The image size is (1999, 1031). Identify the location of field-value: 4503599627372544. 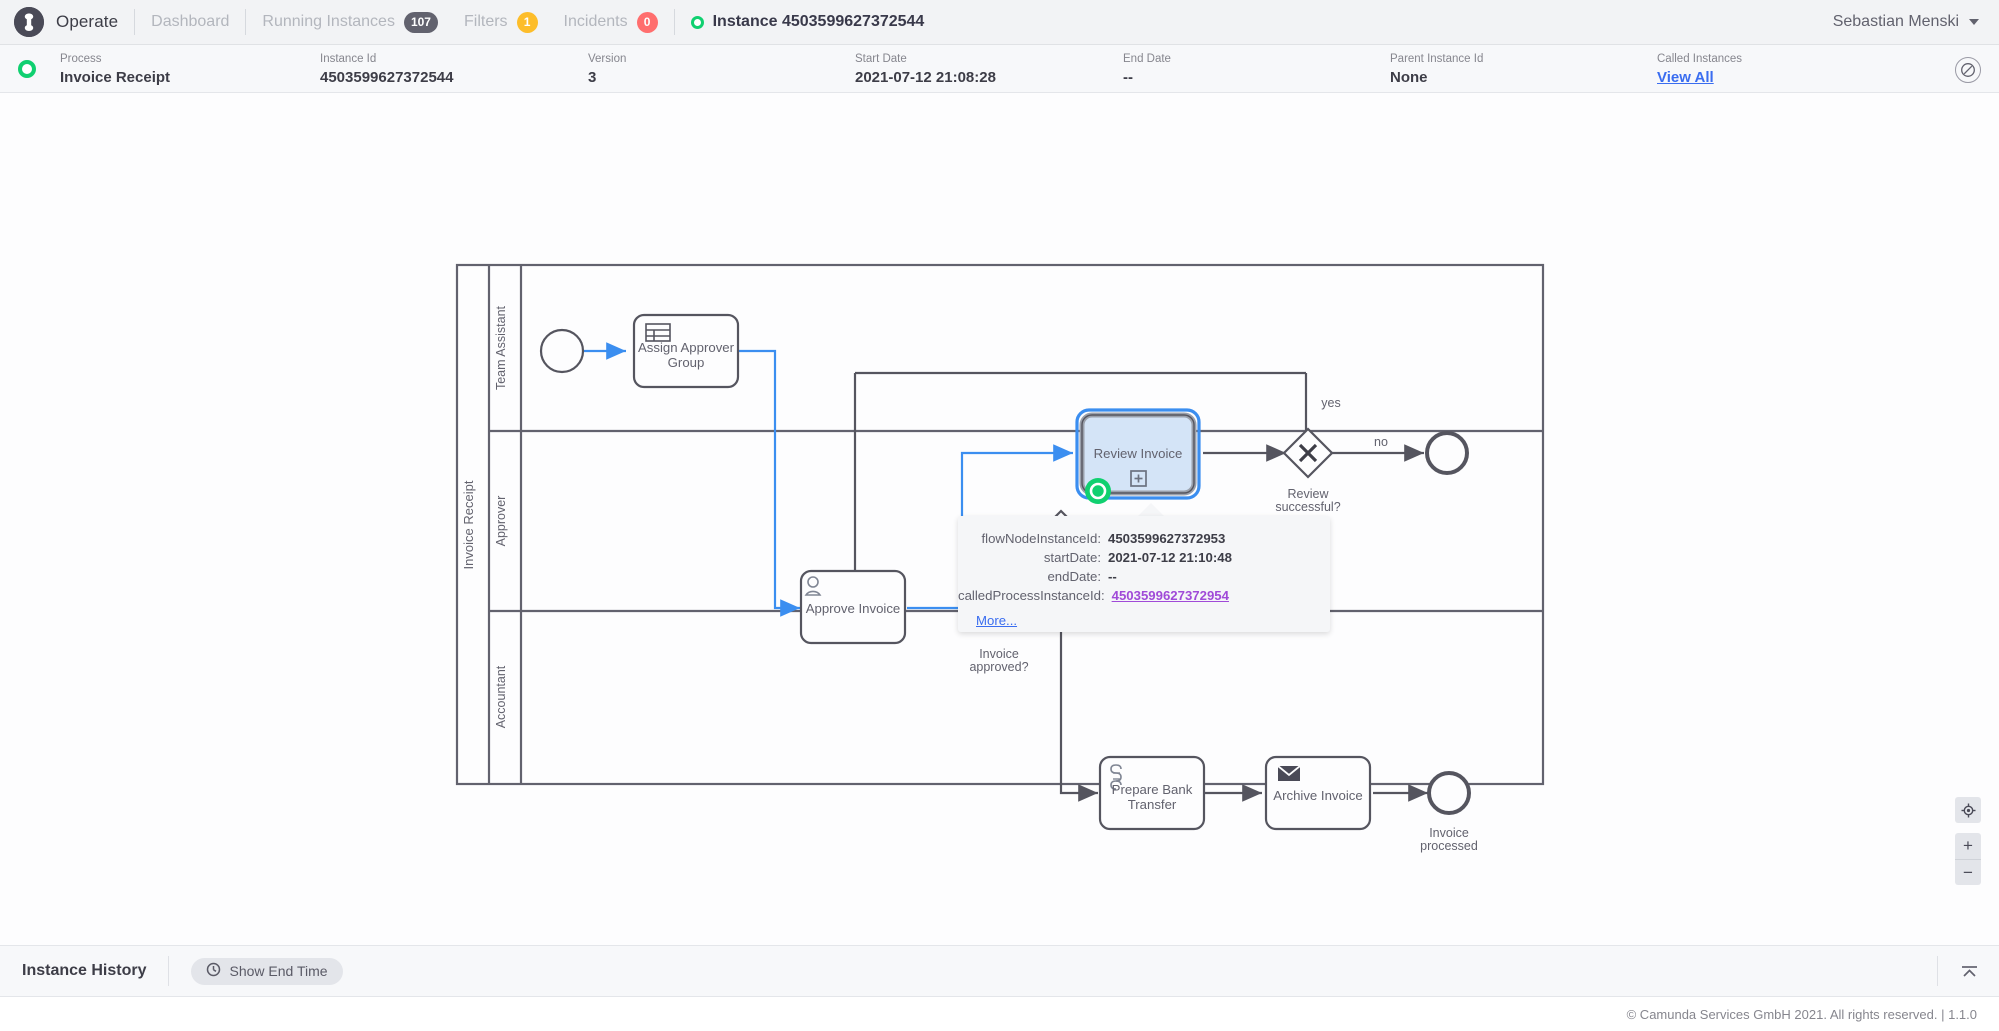
(387, 77).